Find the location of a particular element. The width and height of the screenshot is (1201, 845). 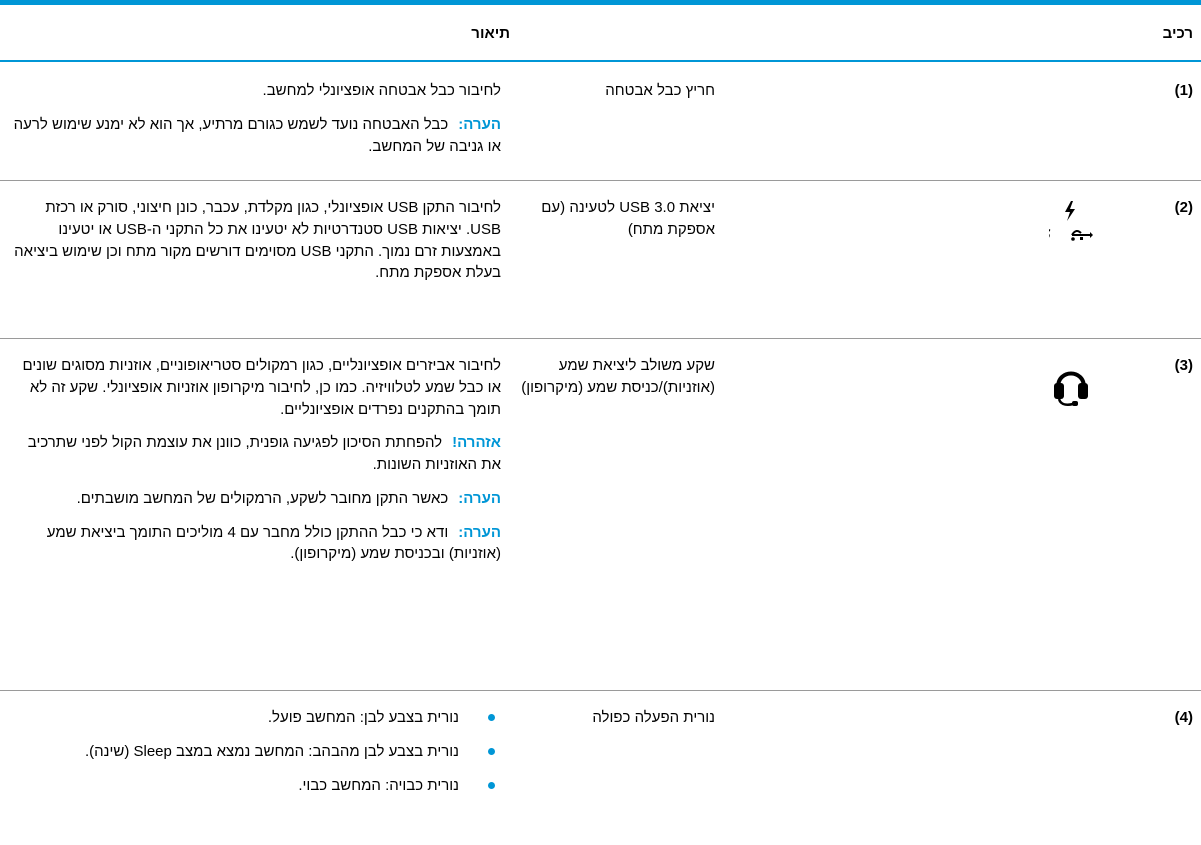

table-header: רכיב תיאור is located at coordinates (600, 33).